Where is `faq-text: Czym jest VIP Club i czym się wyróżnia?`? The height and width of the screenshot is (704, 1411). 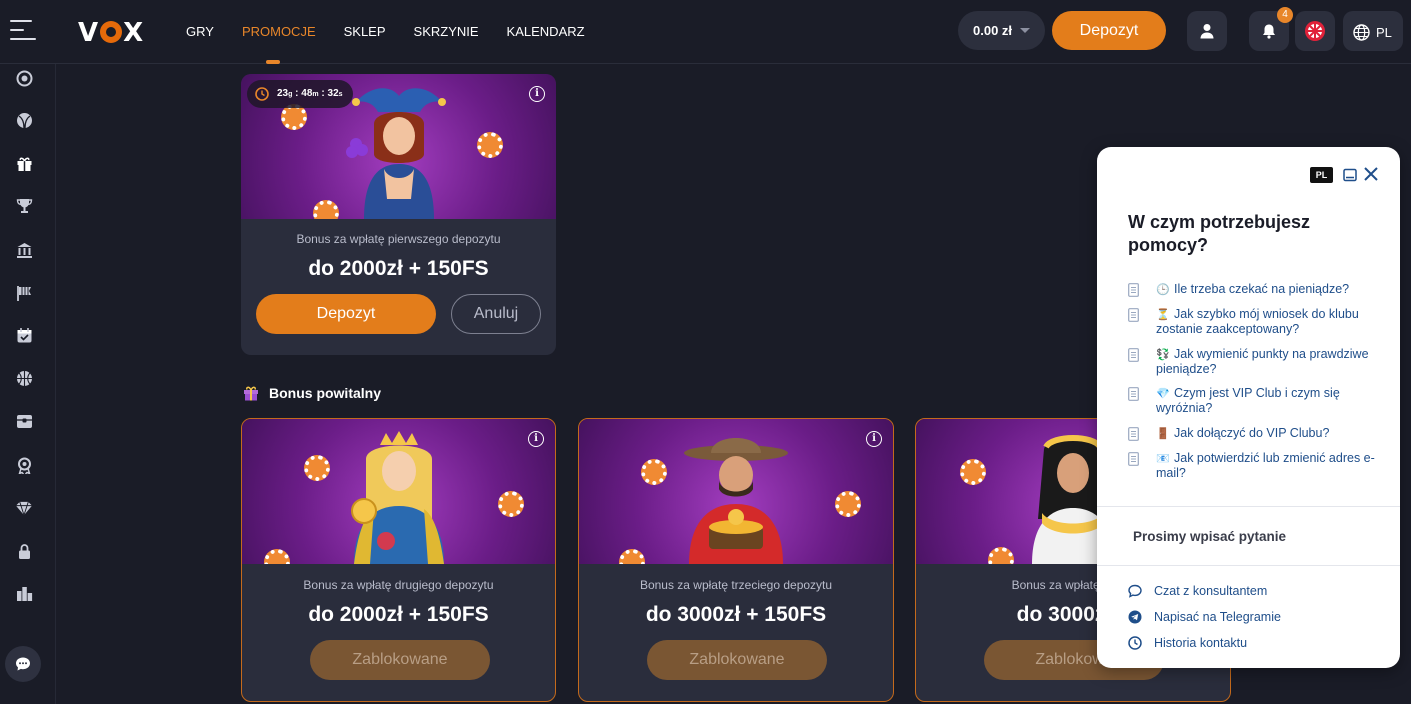 faq-text: Czym jest VIP Club i czym się wyróżnia? is located at coordinates (1248, 400).